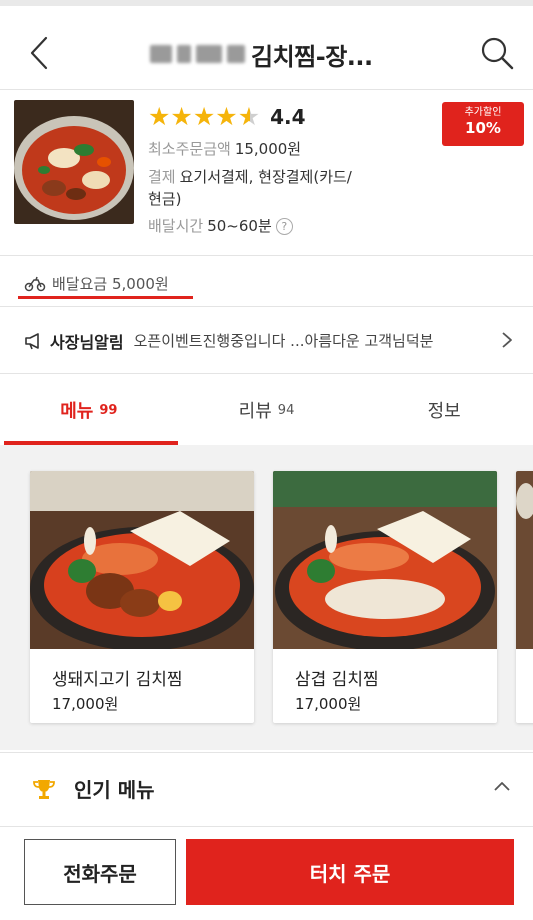 This screenshot has height=920, width=533. I want to click on half-star-icon: ★, so click(249, 116).